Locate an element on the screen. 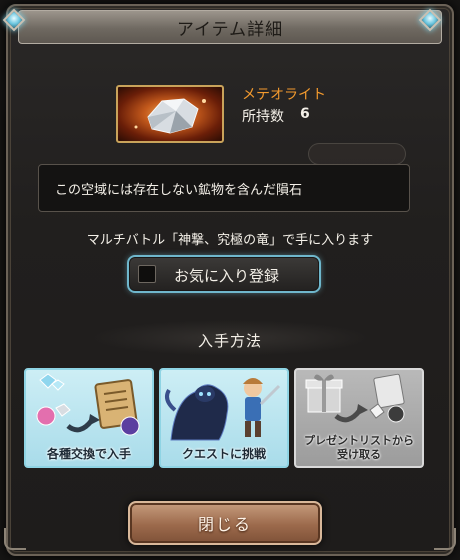 The height and width of the screenshot is (560, 460). acquisition-title: 入手方法 is located at coordinates (229, 341).